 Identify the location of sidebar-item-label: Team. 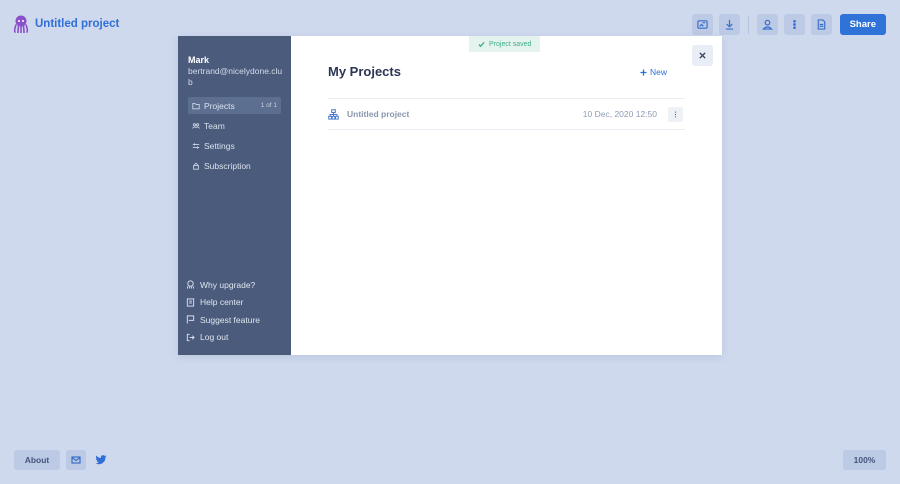
(214, 125).